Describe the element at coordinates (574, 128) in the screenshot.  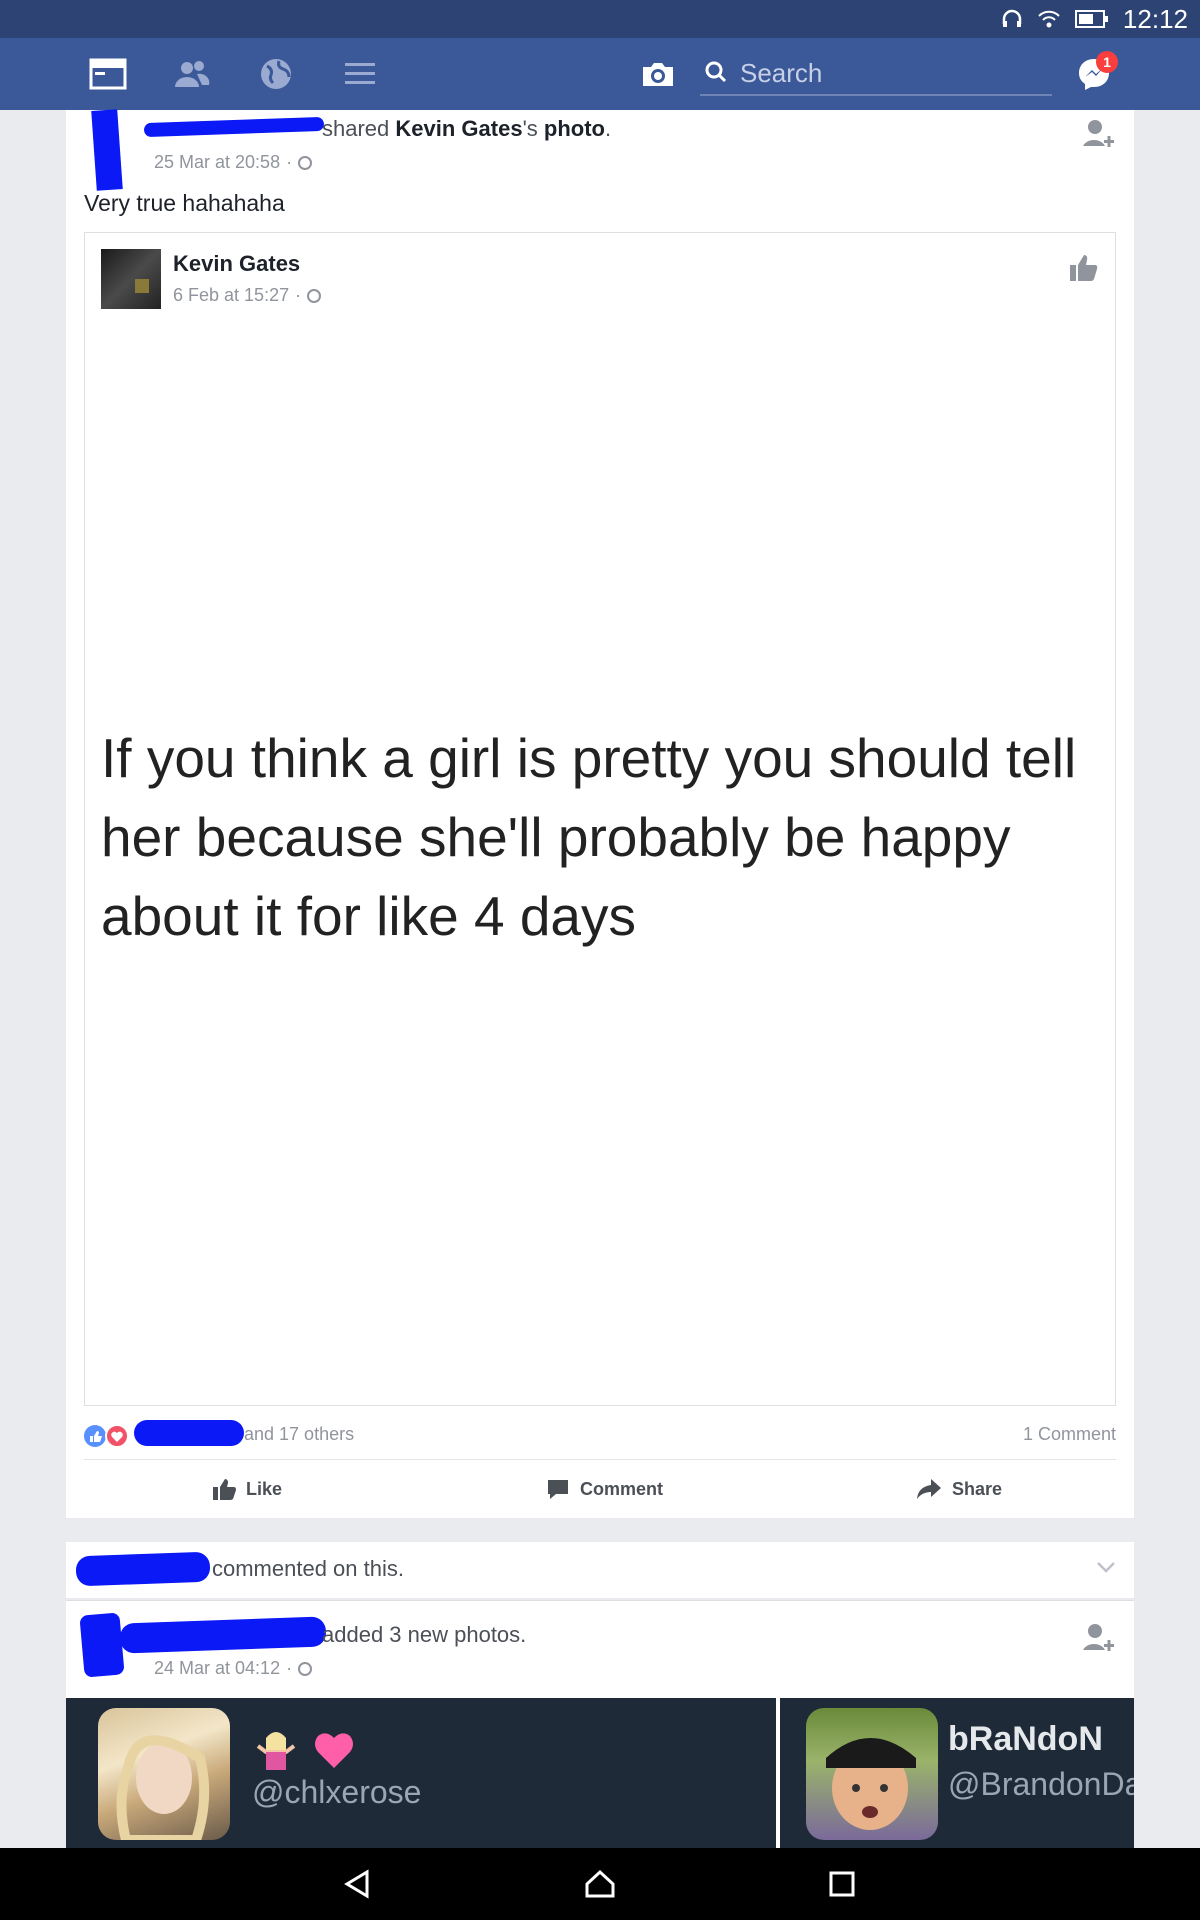
I see `photo-link: photo` at that location.